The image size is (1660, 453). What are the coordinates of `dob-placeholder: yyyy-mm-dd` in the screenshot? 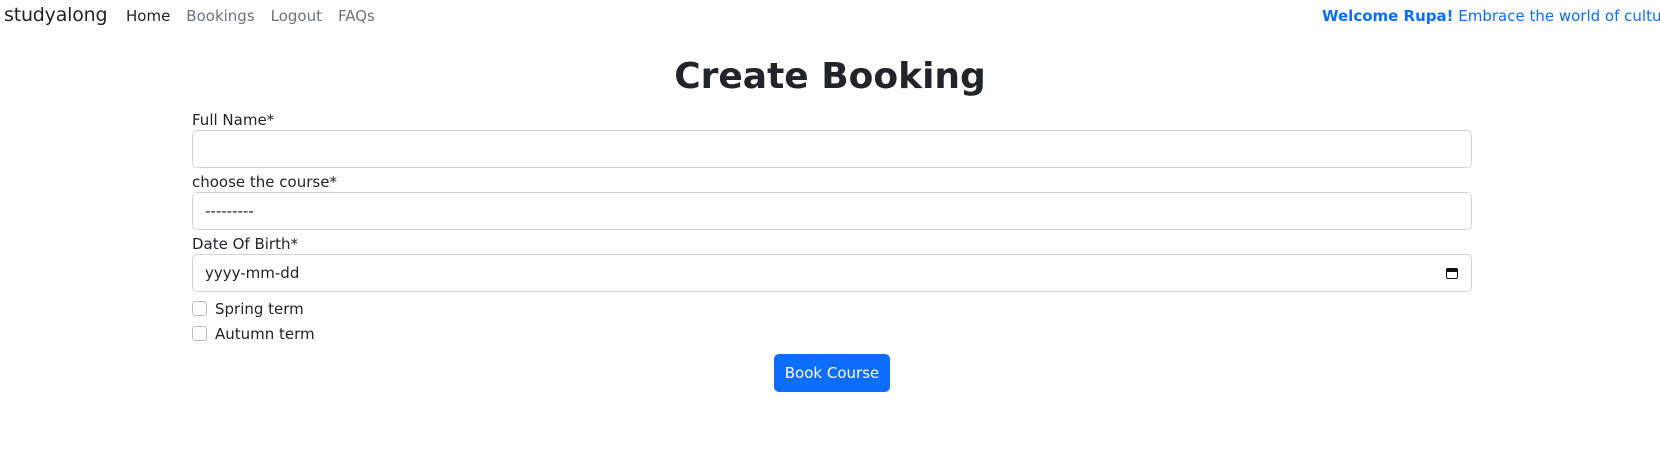 It's located at (252, 273).